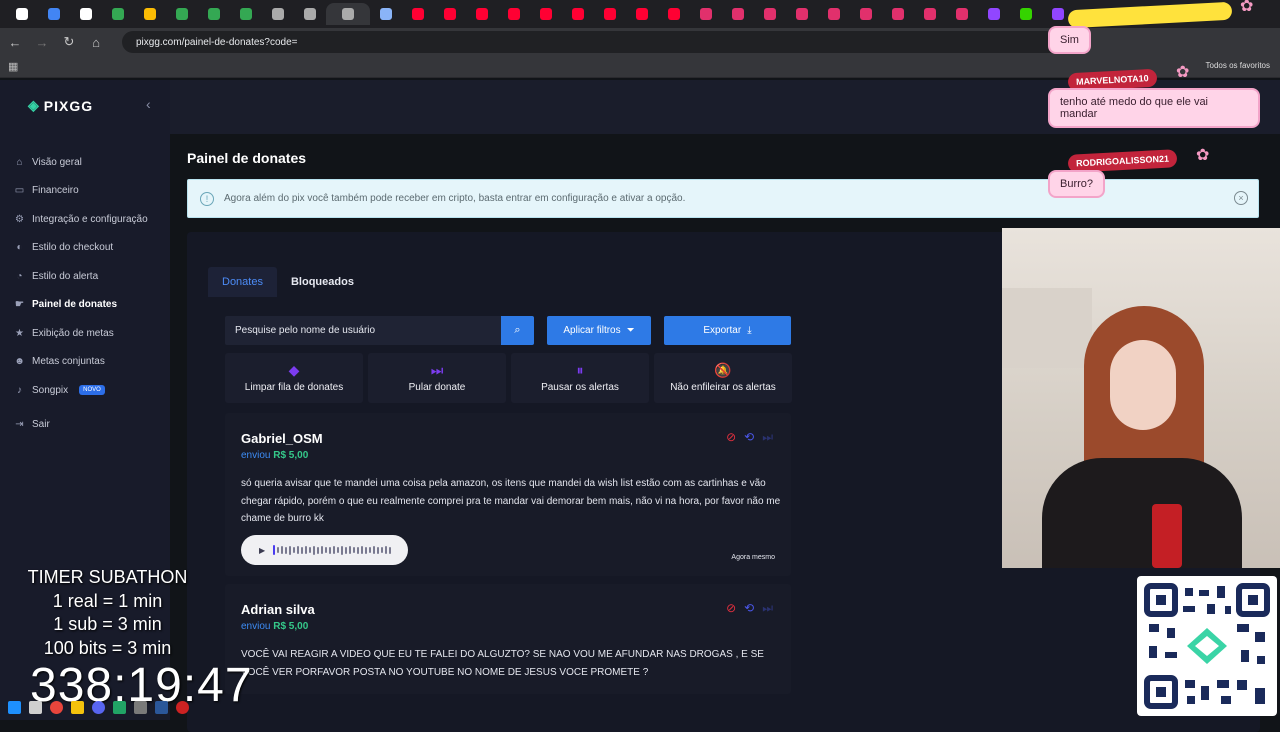 Image resolution: width=1280 pixels, height=732 pixels. What do you see at coordinates (723, 378) in the screenshot?
I see `action-bell-off-button: 🔕 Não enfileirar os alertas` at bounding box center [723, 378].